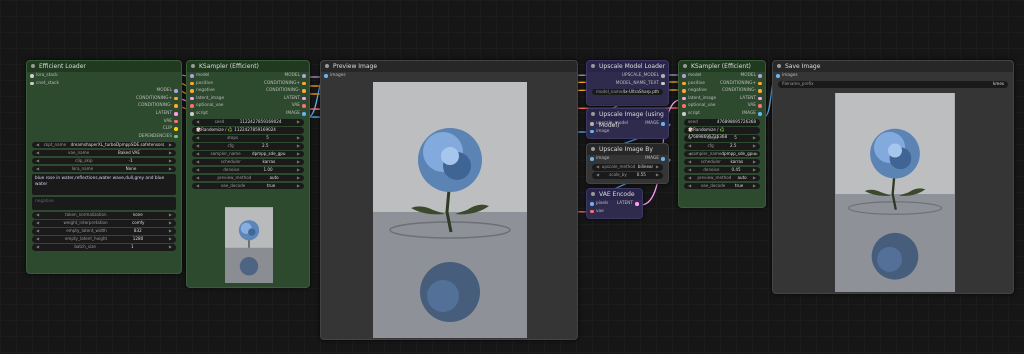 The width and height of the screenshot is (1024, 354). Describe the element at coordinates (449, 76) in the screenshot. I see `slot-images: images` at that location.